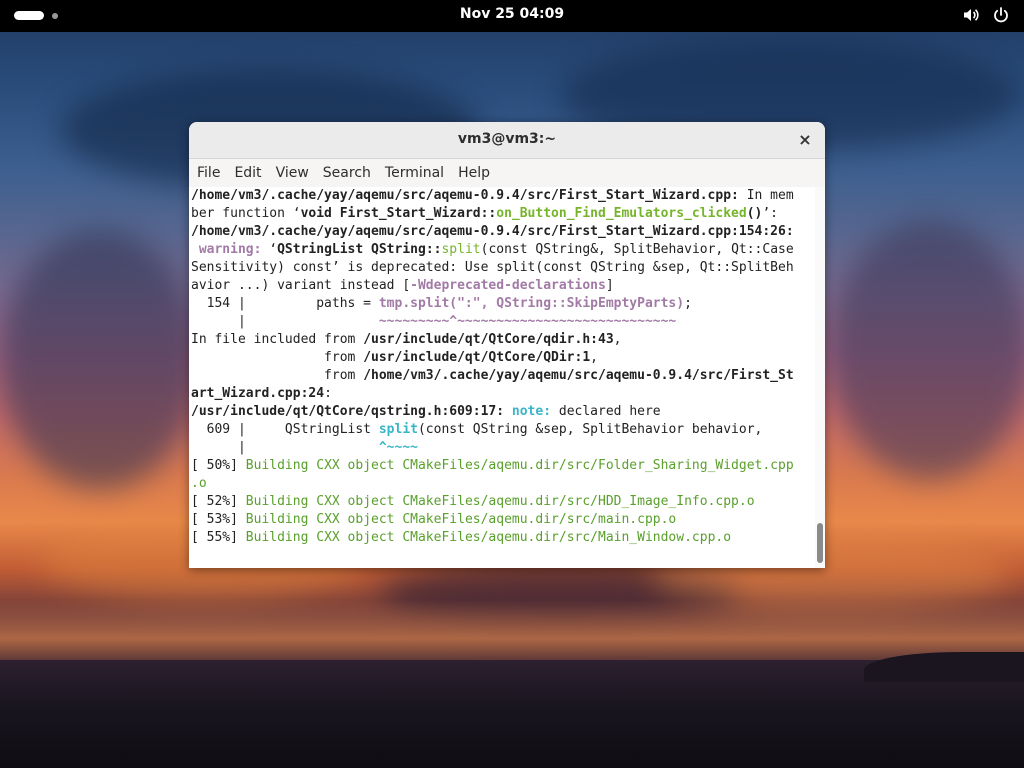  Describe the element at coordinates (1001, 15) in the screenshot. I see `power-icon` at that location.